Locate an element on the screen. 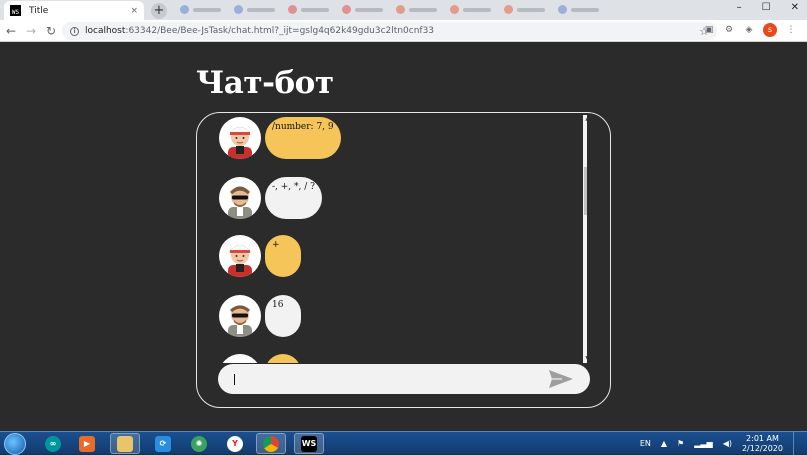 Image resolution: width=807 pixels, height=455 pixels. shield-icon: ◈ is located at coordinates (749, 30).